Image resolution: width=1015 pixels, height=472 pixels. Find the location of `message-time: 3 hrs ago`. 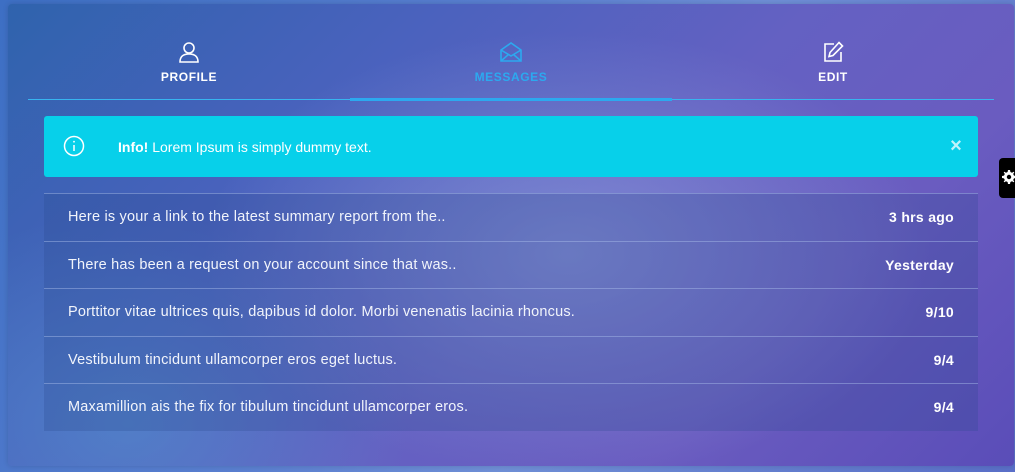

message-time: 3 hrs ago is located at coordinates (921, 217).